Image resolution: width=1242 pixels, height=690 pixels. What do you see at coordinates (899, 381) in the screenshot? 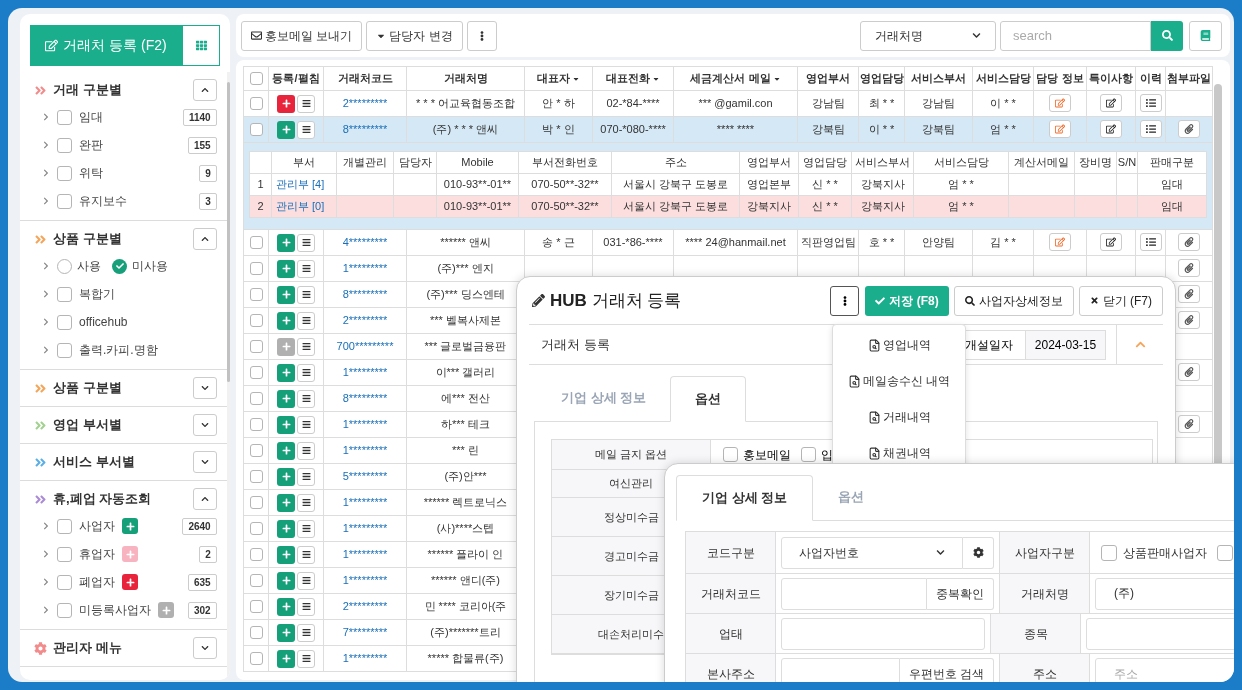
I see `menu-item: 메일송수신 내역` at bounding box center [899, 381].